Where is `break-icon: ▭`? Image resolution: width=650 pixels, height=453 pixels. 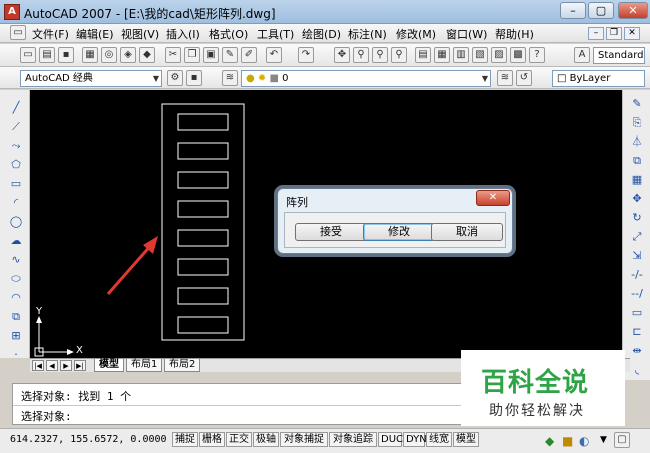 break-icon: ▭ is located at coordinates (637, 313).